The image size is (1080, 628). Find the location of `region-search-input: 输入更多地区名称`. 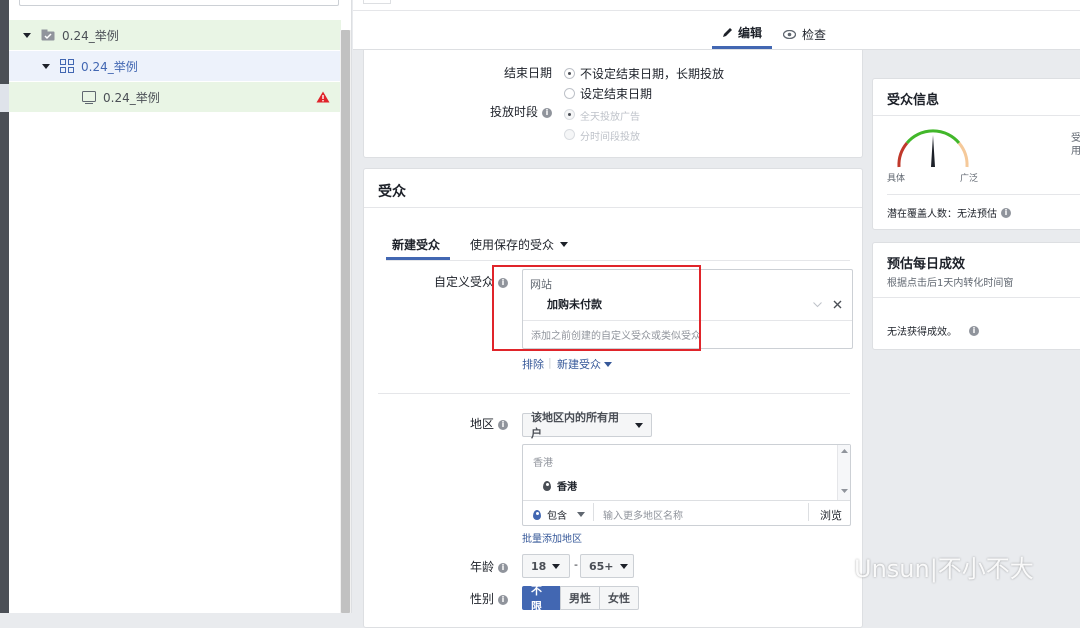

region-search-input: 输入更多地区名称 is located at coordinates (643, 514).